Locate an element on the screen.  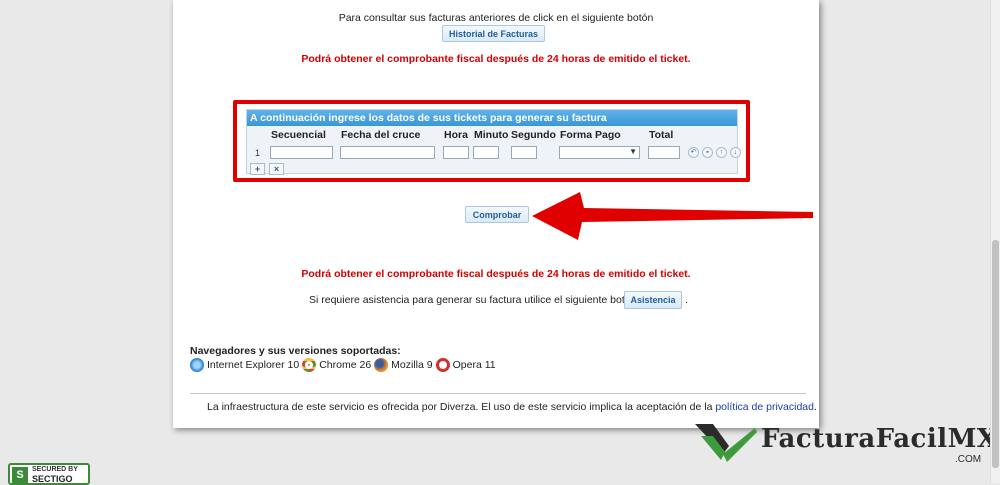
col-minuto: Minuto is located at coordinates (491, 135).